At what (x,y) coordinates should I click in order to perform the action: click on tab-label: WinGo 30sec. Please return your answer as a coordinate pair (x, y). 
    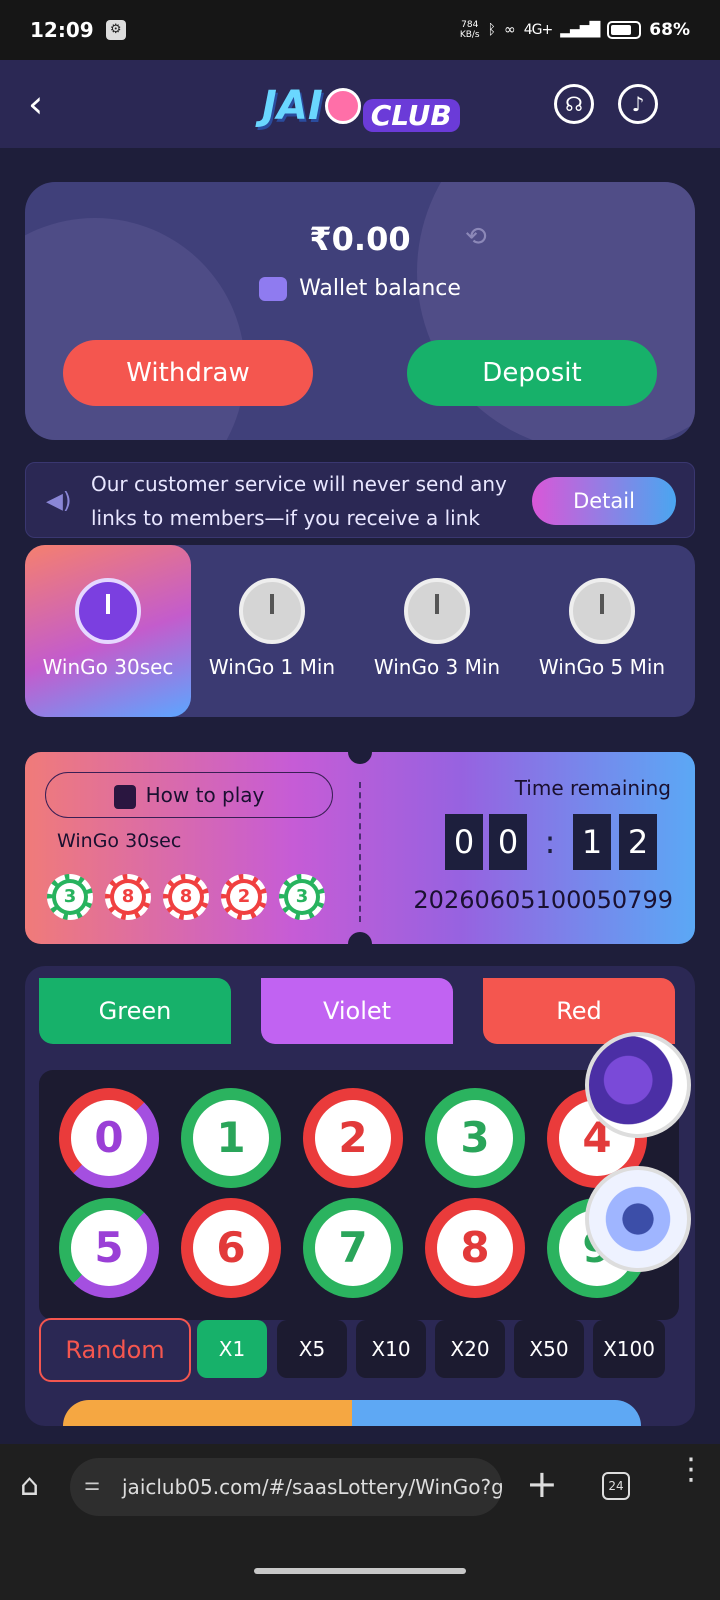
    Looking at the image, I should click on (108, 667).